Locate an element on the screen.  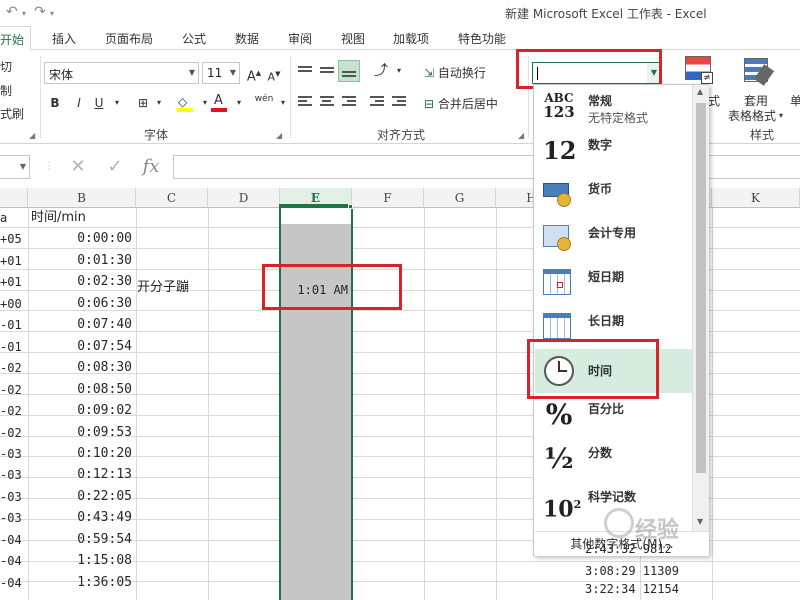
align-top-icon is located at coordinates (306, 71).